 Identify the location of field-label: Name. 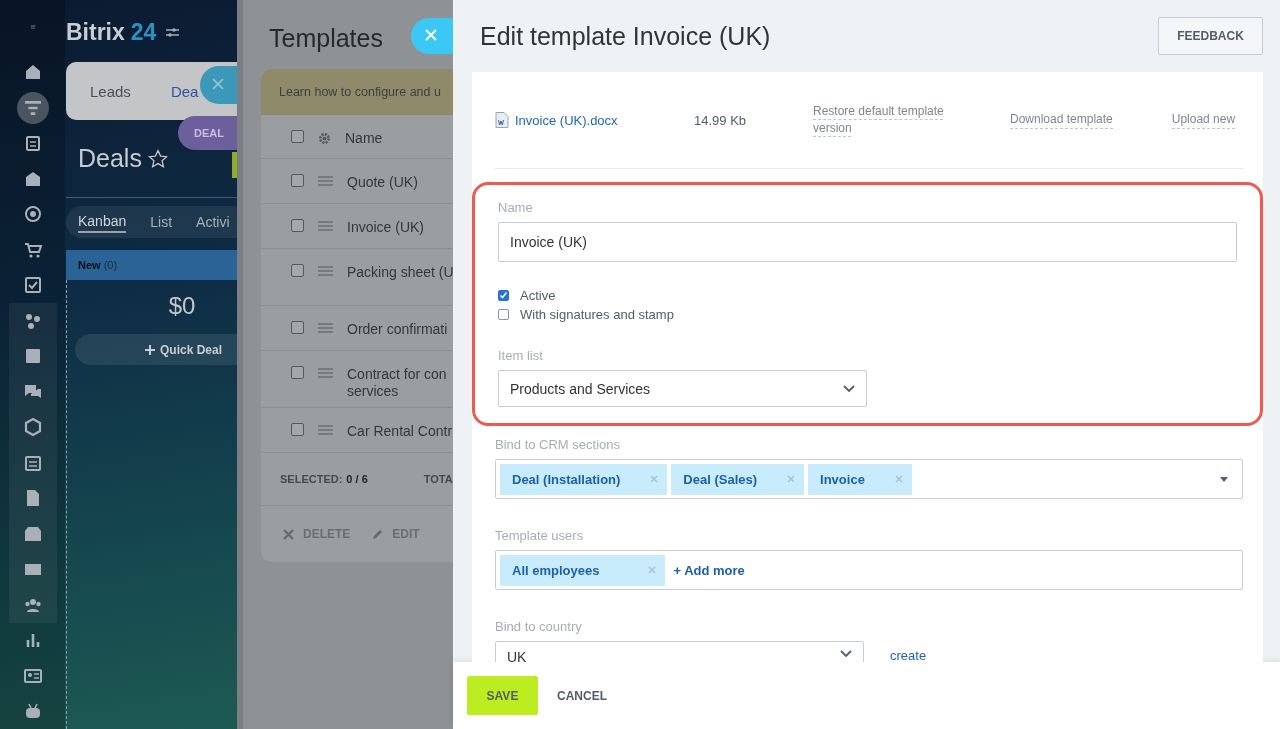
(516, 207).